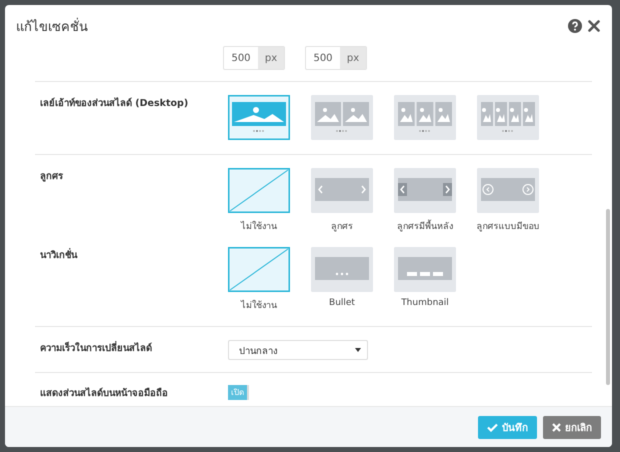  What do you see at coordinates (358, 350) in the screenshot?
I see `caret-icon` at bounding box center [358, 350].